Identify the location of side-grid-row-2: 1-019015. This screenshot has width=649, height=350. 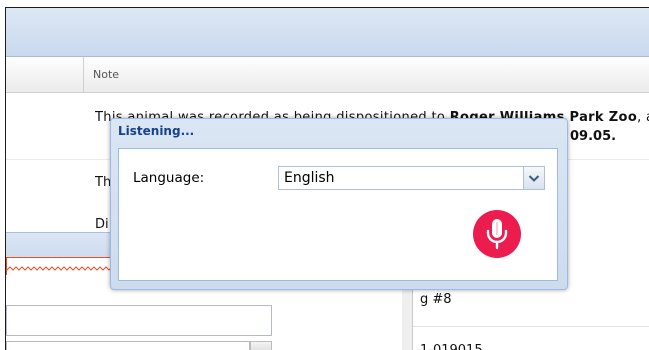
(480, 344).